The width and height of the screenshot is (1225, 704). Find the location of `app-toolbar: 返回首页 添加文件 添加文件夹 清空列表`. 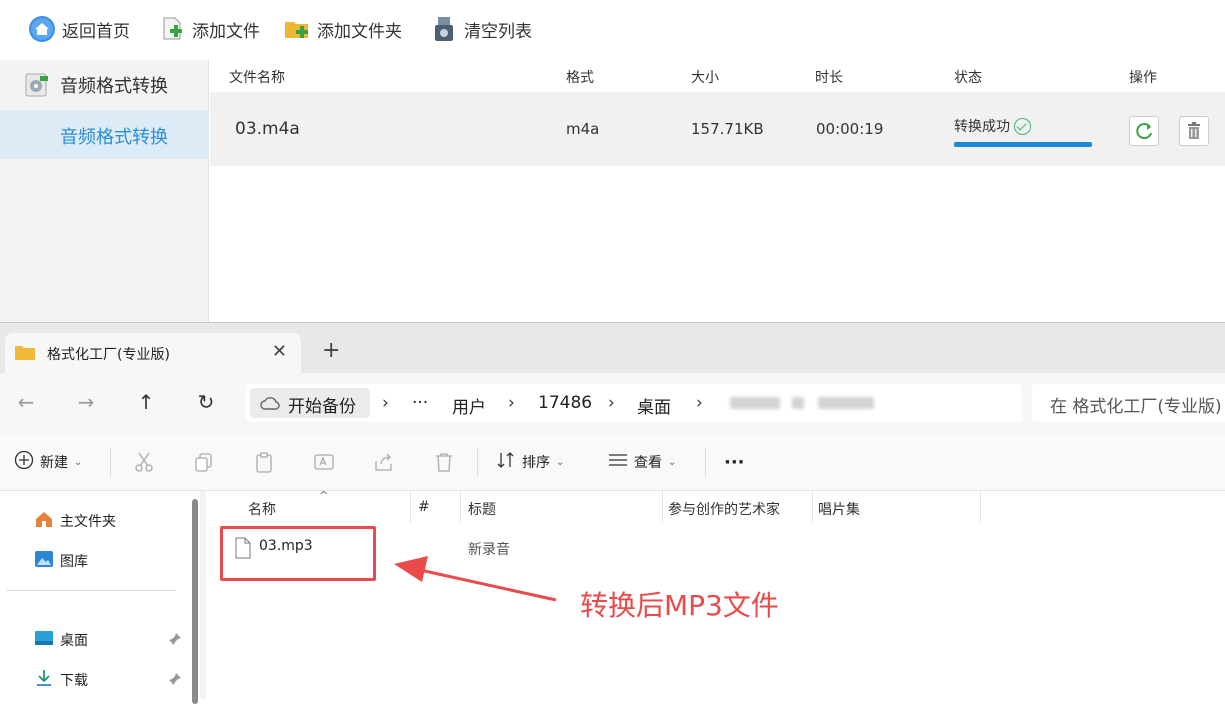

app-toolbar: 返回首页 添加文件 添加文件夹 清空列表 is located at coordinates (612, 30).